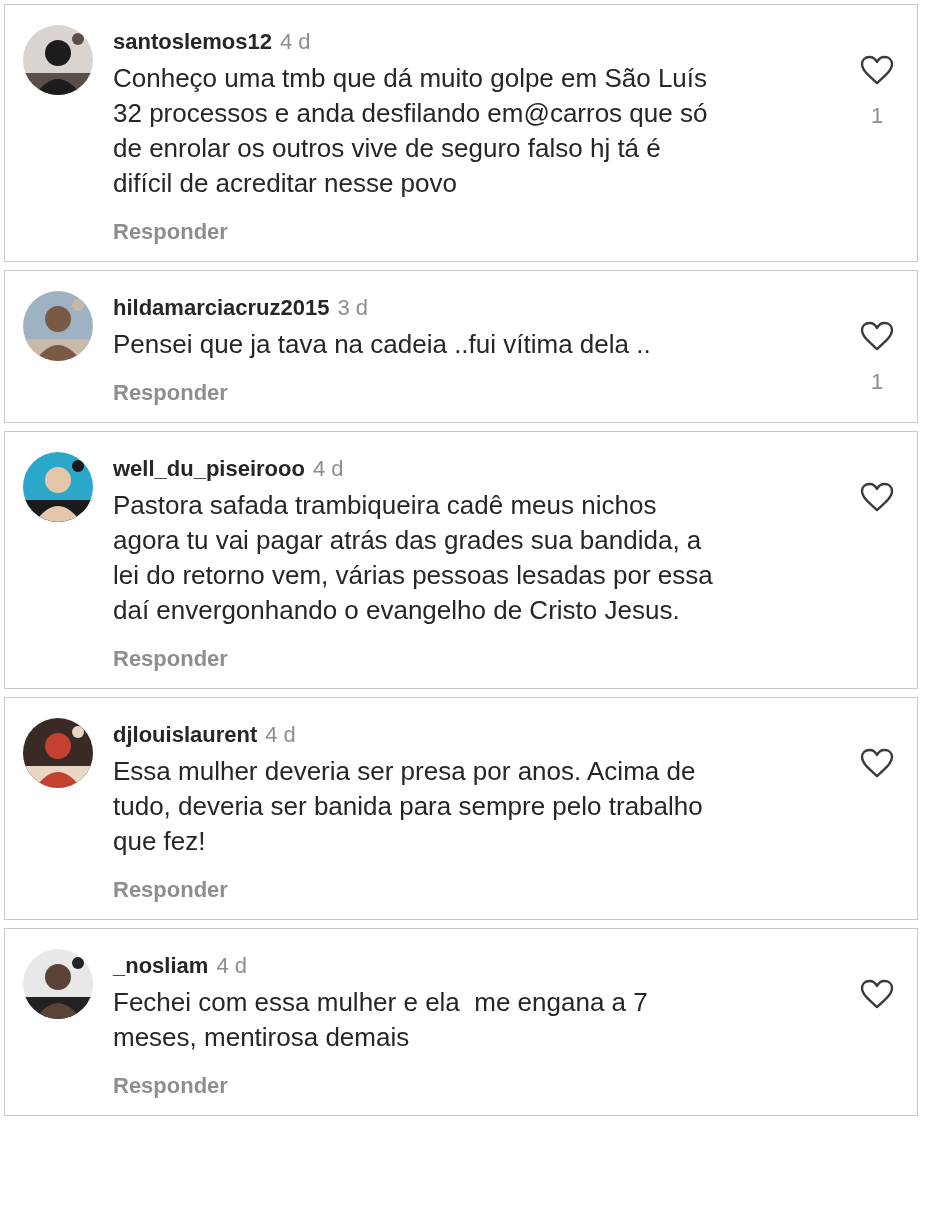  What do you see at coordinates (381, 1020) in the screenshot?
I see `comment-text: Fechei com essa mulher e ela me engana a 7 meses, mentirosa demais` at bounding box center [381, 1020].